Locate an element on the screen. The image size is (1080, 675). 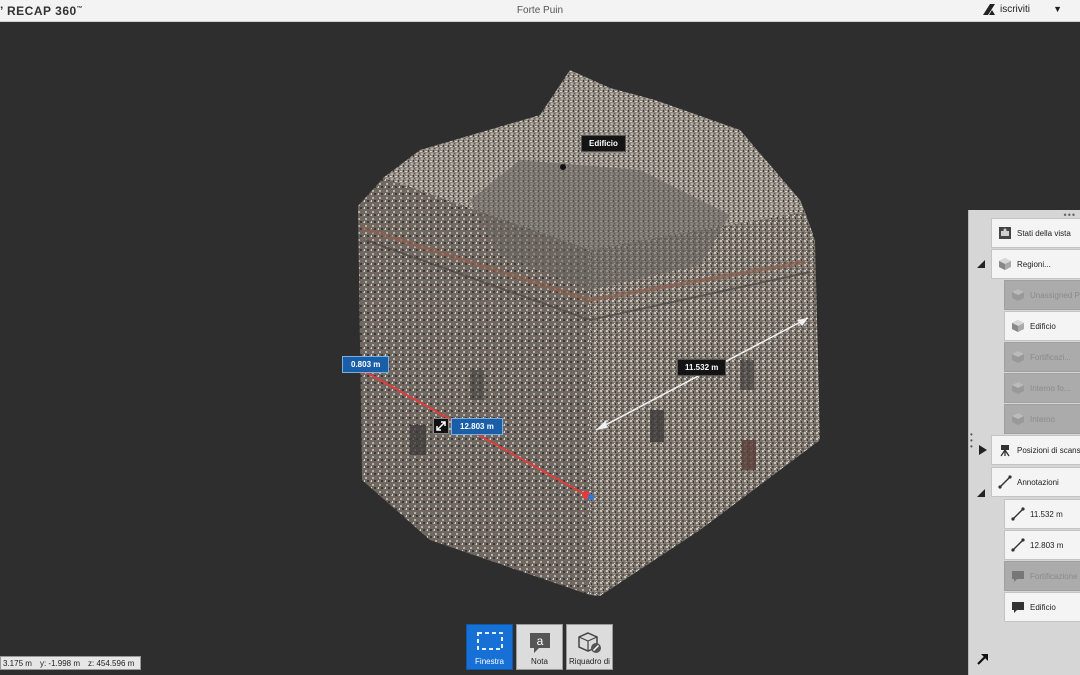
coordinates-readout: 3.175 m y: -1.998 m z: 454.596 m is located at coordinates (71, 663).